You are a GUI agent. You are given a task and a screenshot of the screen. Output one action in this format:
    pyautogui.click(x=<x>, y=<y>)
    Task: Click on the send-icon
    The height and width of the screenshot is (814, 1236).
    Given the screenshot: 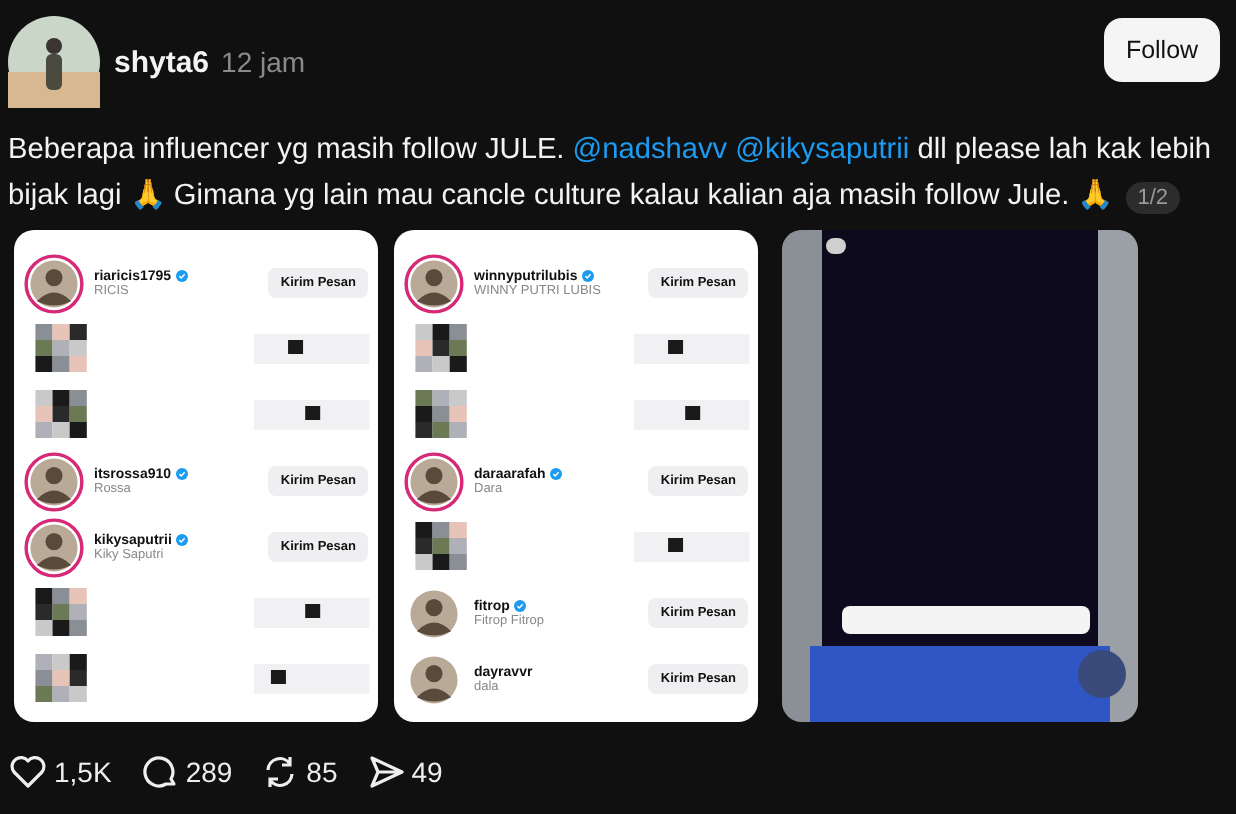 What is the action you would take?
    pyautogui.click(x=385, y=772)
    